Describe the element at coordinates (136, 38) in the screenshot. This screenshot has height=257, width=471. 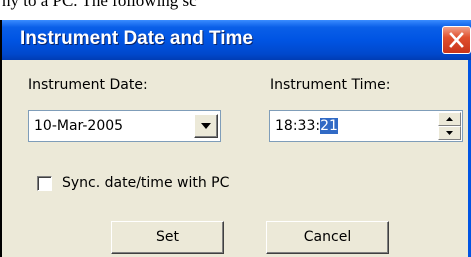
I see `dialog-title: Instrument Date and Time` at that location.